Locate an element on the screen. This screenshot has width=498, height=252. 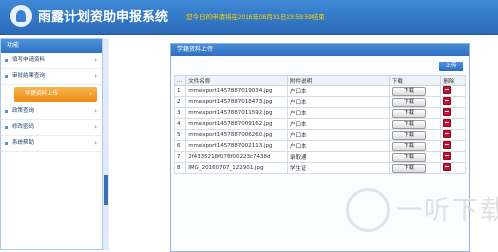
column-header-filename: 文件名称 is located at coordinates (237, 80).